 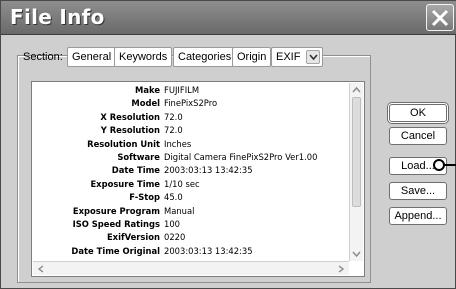 What do you see at coordinates (205, 57) in the screenshot?
I see `tab-categories: Categories` at bounding box center [205, 57].